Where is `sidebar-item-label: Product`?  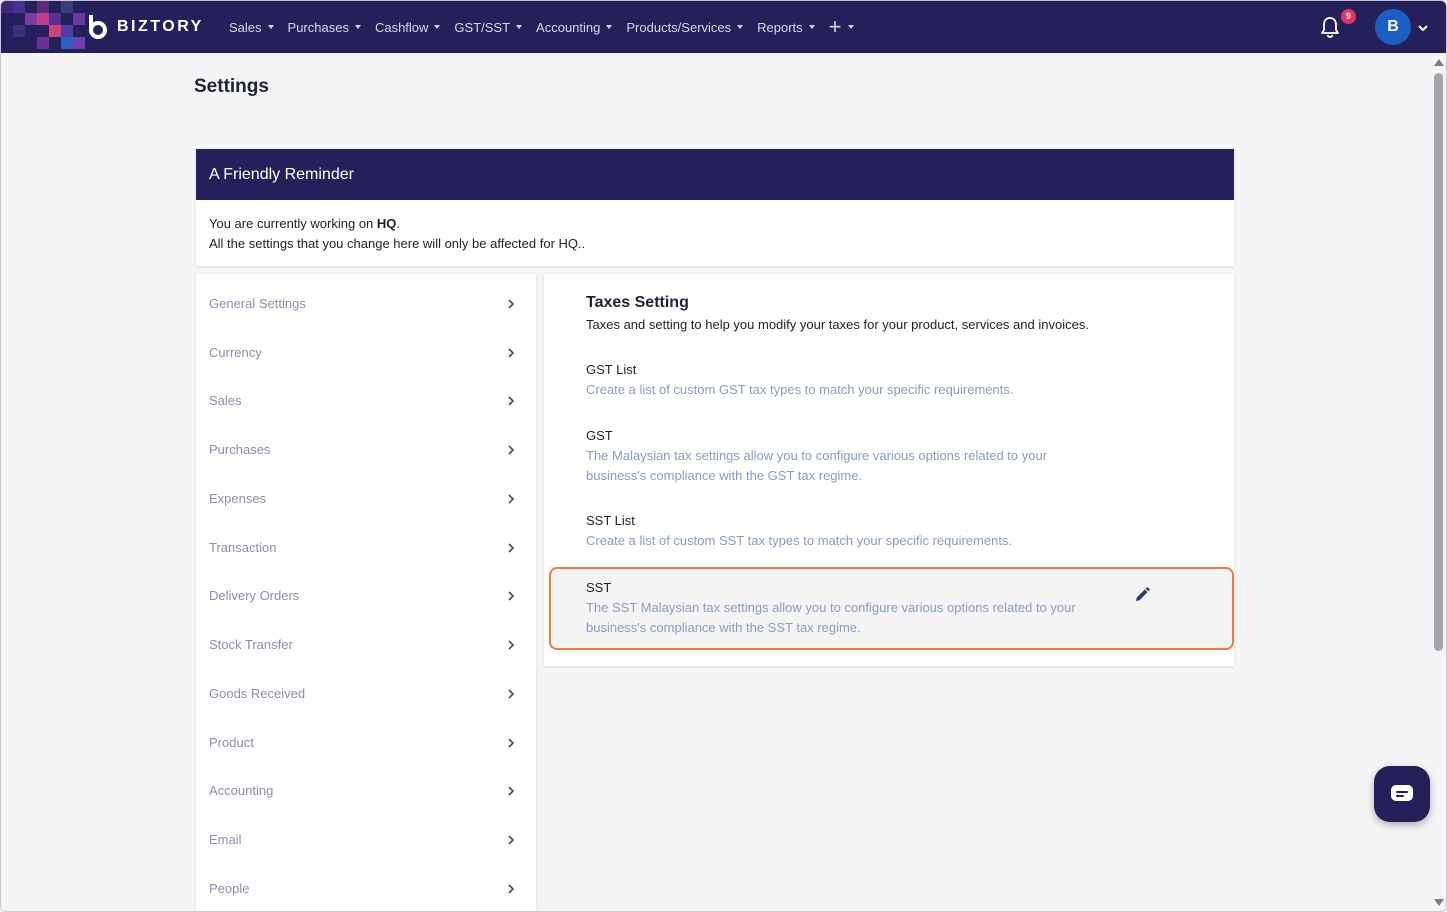 sidebar-item-label: Product is located at coordinates (231, 742).